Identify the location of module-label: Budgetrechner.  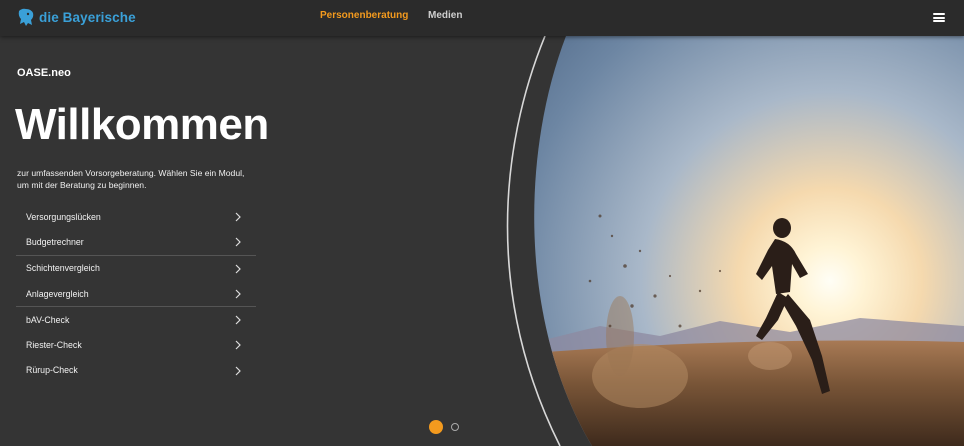
(55, 241).